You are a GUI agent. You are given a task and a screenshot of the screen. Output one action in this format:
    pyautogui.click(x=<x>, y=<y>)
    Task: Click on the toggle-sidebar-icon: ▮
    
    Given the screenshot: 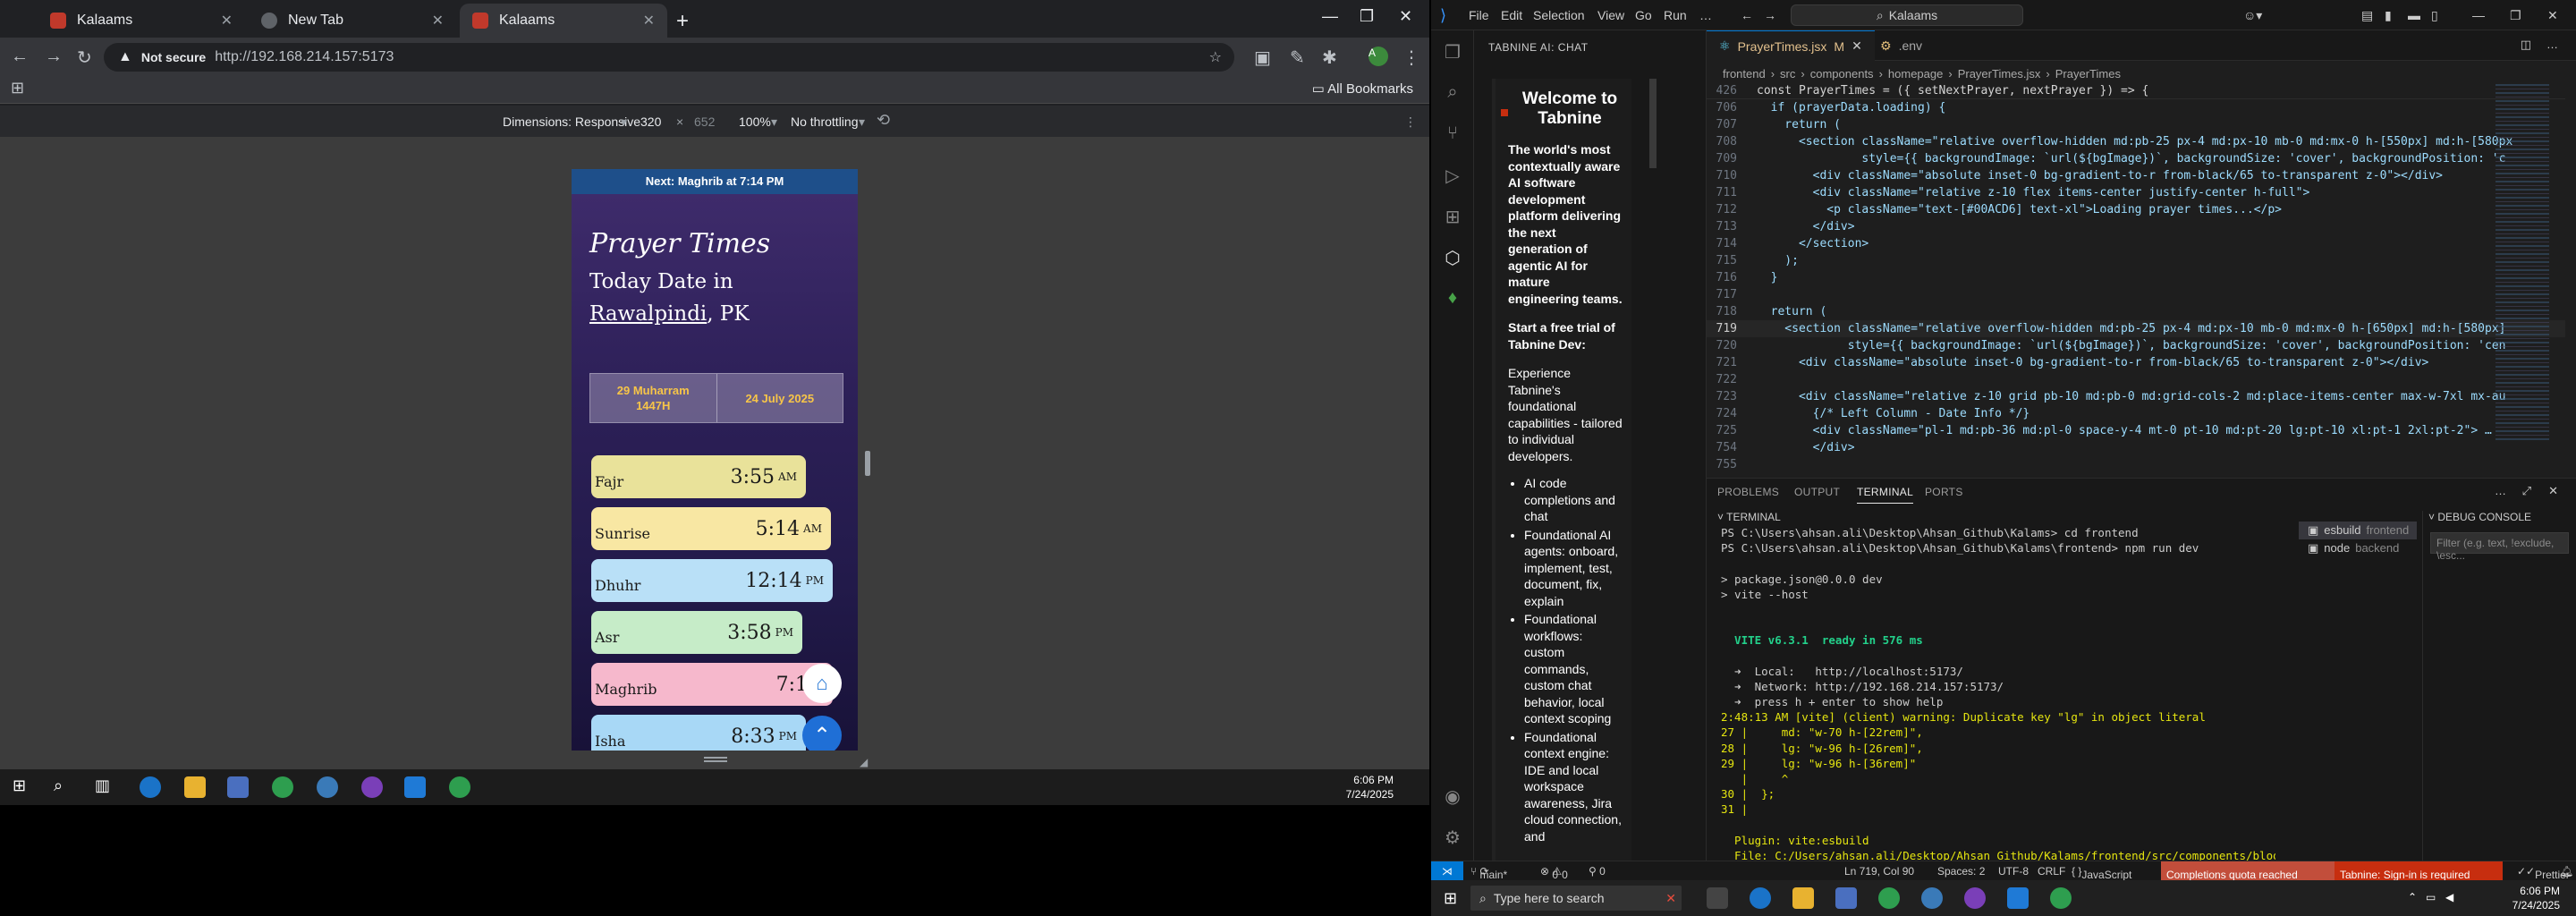 What is the action you would take?
    pyautogui.click(x=2388, y=15)
    